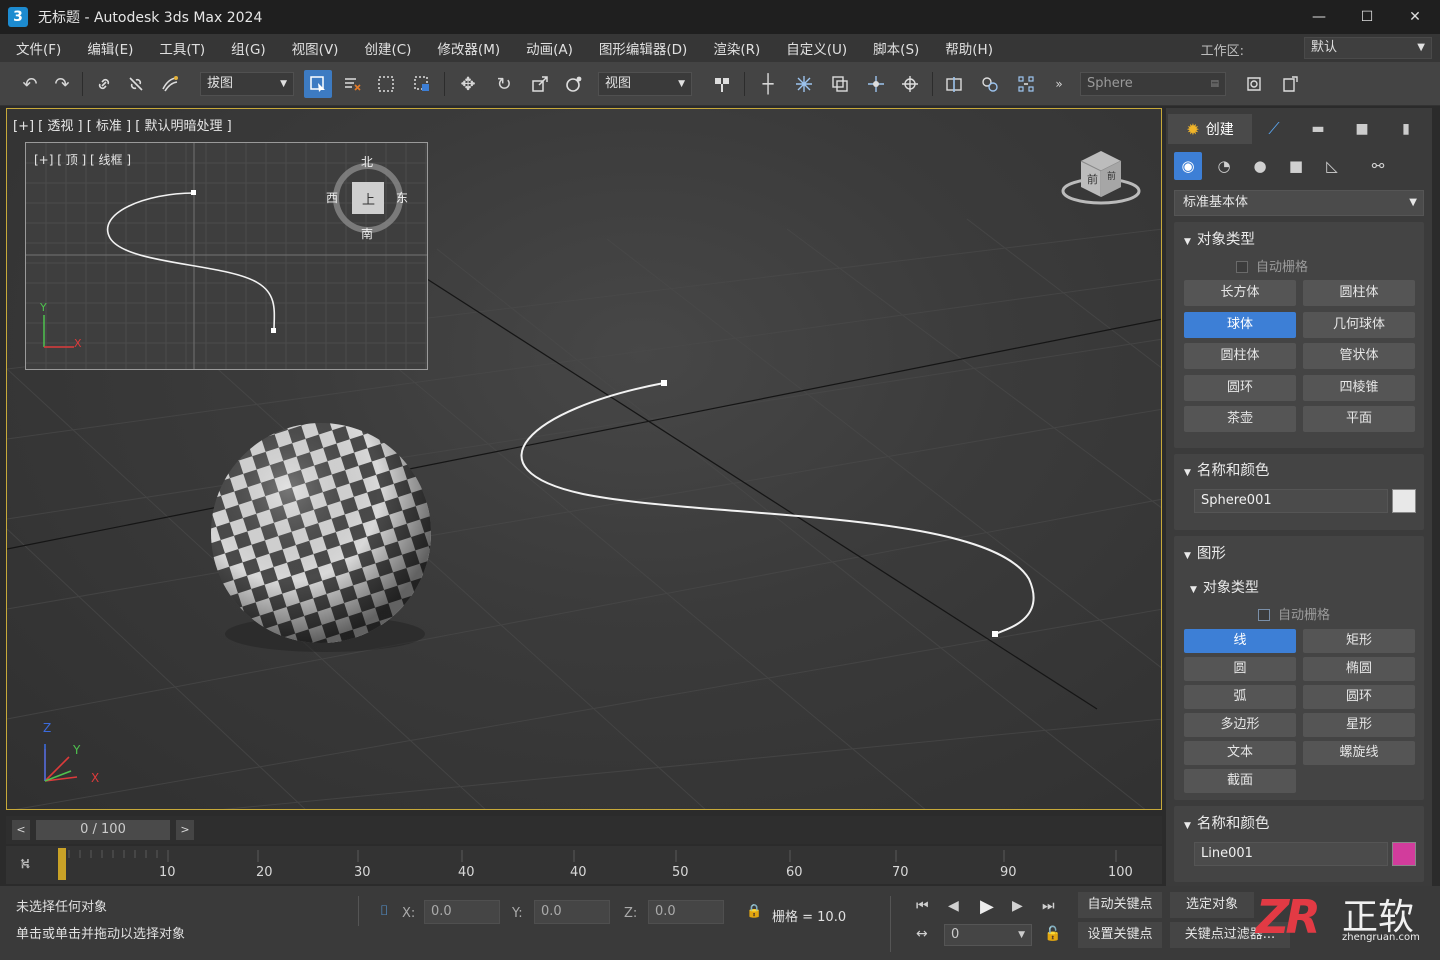 Image resolution: width=1440 pixels, height=960 pixels. What do you see at coordinates (1240, 356) in the screenshot?
I see `cylinder-button: 圆柱体` at bounding box center [1240, 356].